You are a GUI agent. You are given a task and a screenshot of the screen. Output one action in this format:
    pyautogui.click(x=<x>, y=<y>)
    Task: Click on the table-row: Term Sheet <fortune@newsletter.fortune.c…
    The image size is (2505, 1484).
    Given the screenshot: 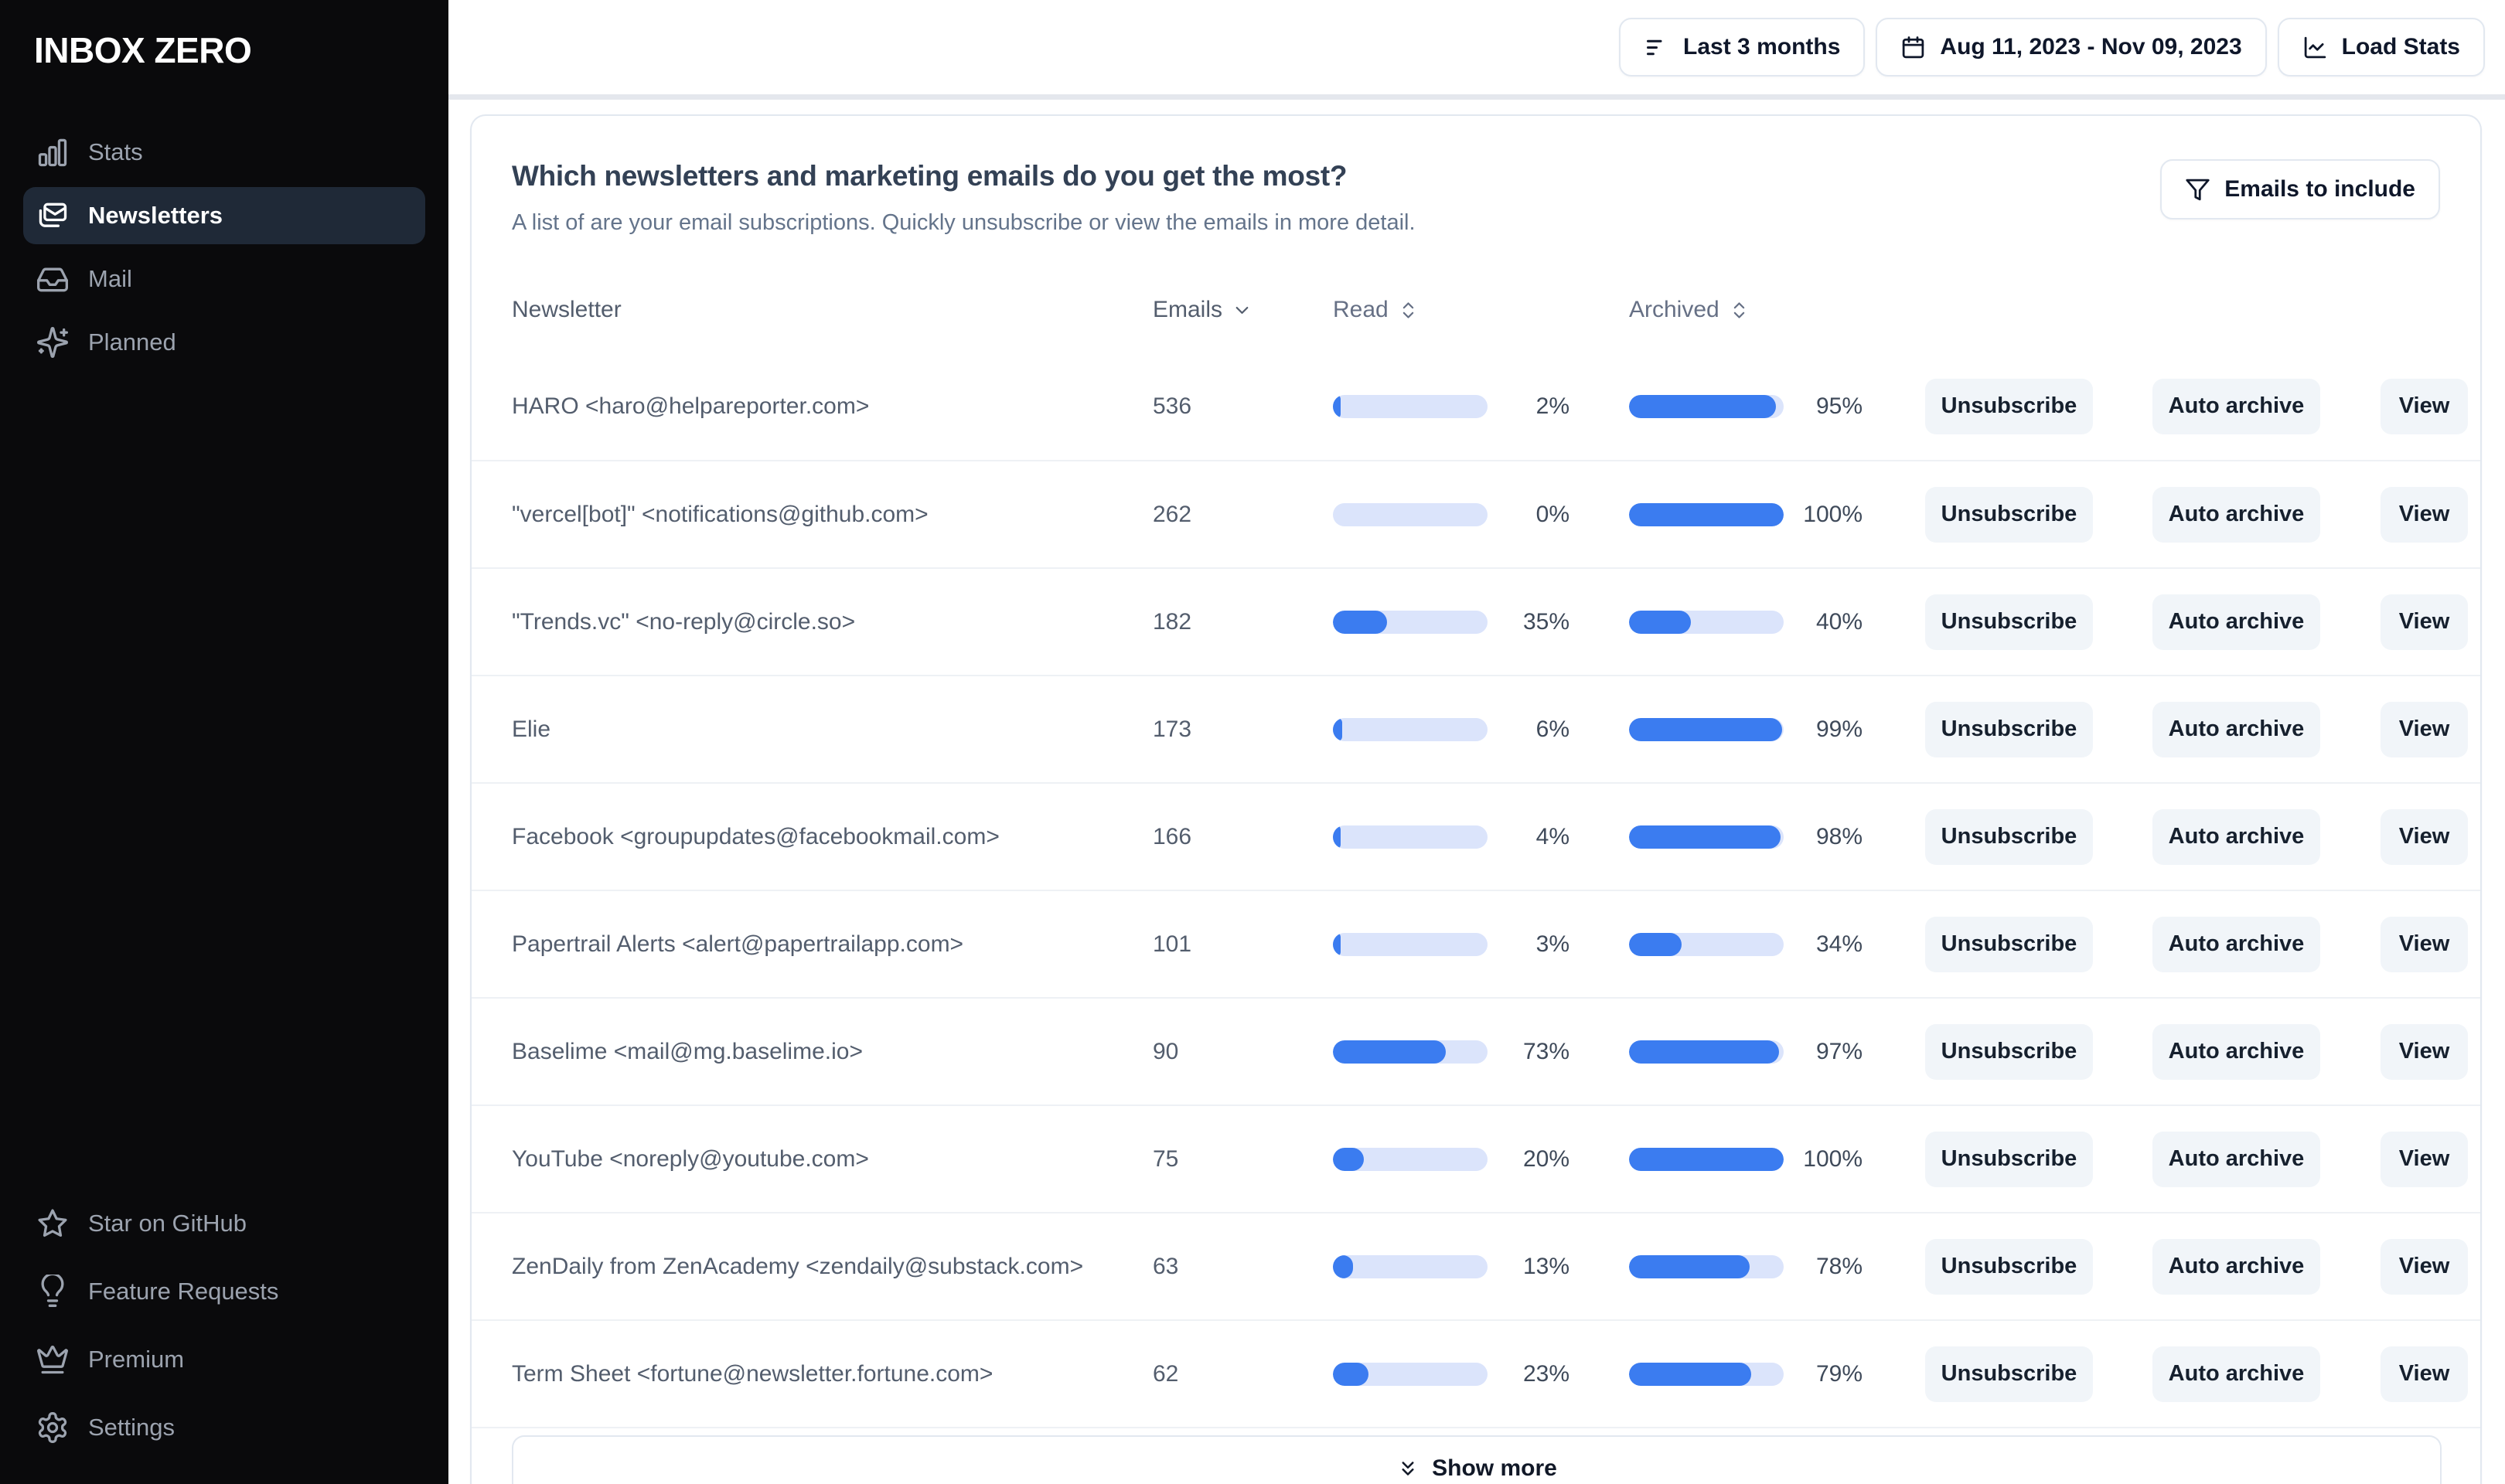 What is the action you would take?
    pyautogui.click(x=1476, y=1373)
    